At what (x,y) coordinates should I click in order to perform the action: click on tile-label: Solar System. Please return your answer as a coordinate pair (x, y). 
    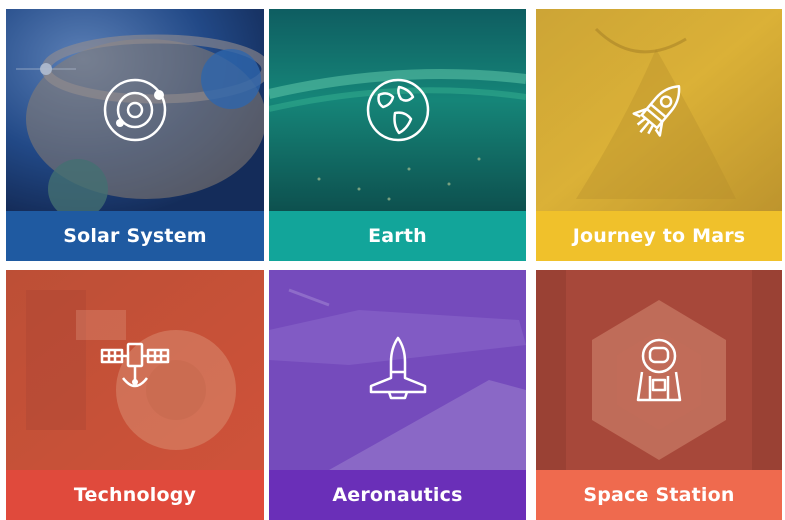
    Looking at the image, I should click on (135, 236).